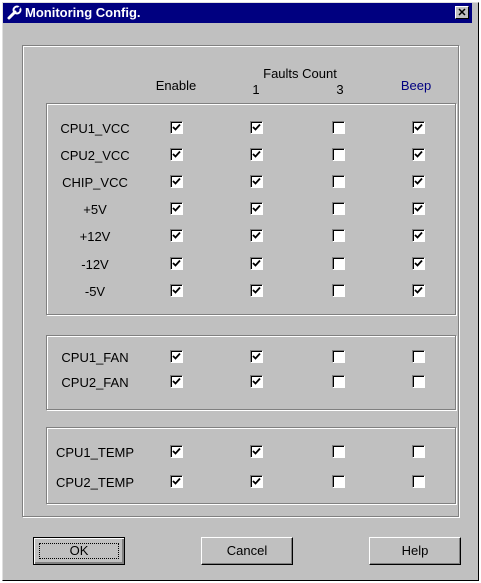 The width and height of the screenshot is (481, 583). What do you see at coordinates (256, 89) in the screenshot?
I see `header-faults-1: 1` at bounding box center [256, 89].